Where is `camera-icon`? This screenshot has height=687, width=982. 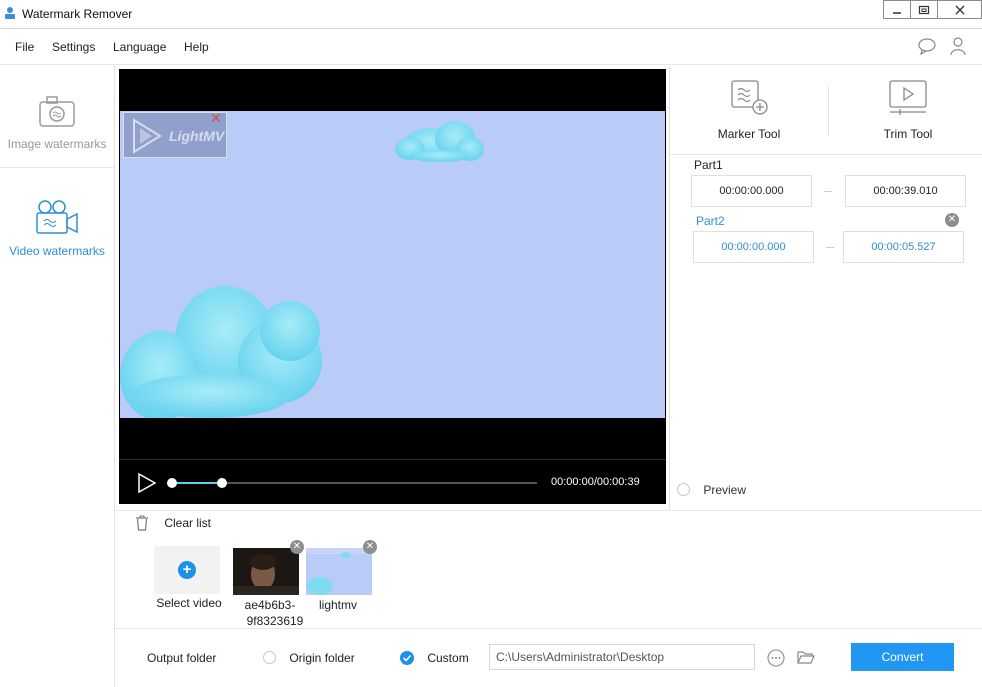
camera-icon is located at coordinates (57, 111).